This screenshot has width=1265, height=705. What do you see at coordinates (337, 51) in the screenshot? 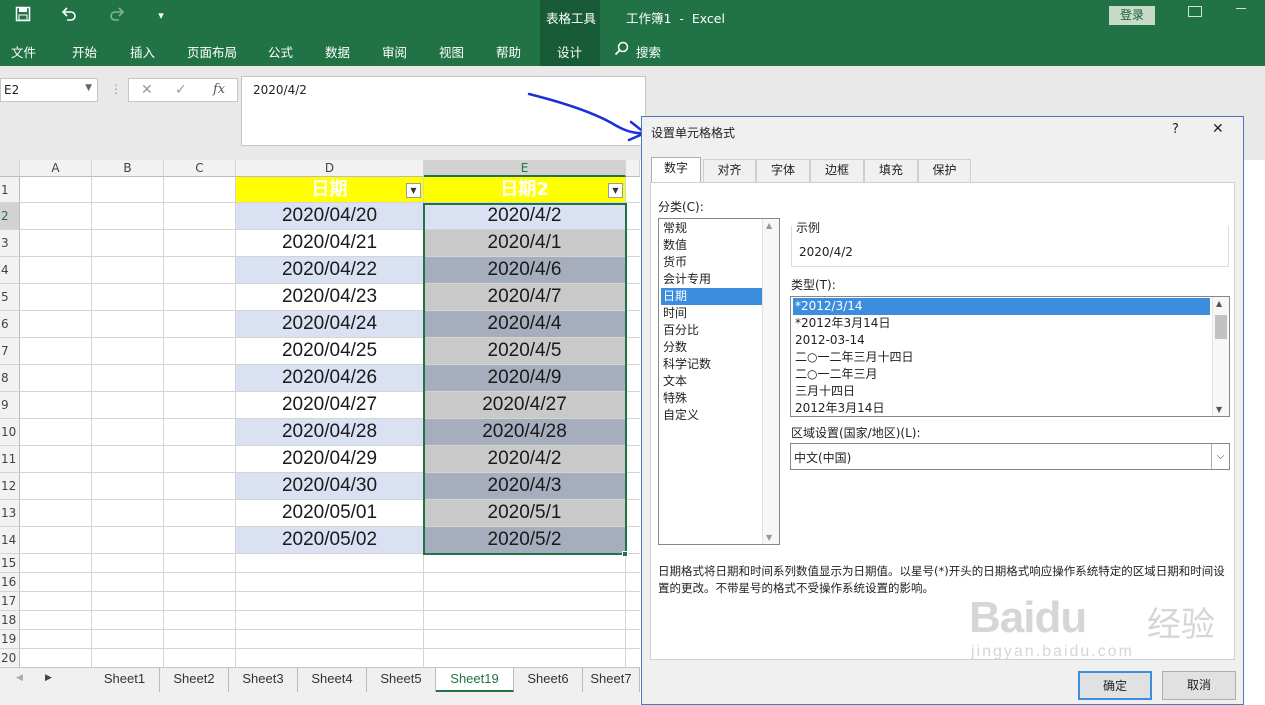
I see `tab-data: 数据` at bounding box center [337, 51].